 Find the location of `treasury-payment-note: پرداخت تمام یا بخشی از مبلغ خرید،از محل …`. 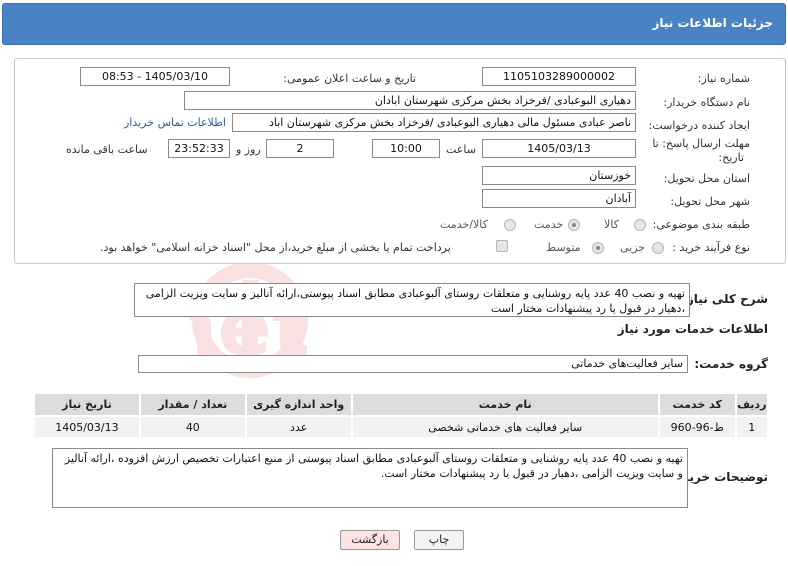

treasury-payment-note: پرداخت تمام یا بخشی از مبلغ خرید،از محل … is located at coordinates (275, 247).